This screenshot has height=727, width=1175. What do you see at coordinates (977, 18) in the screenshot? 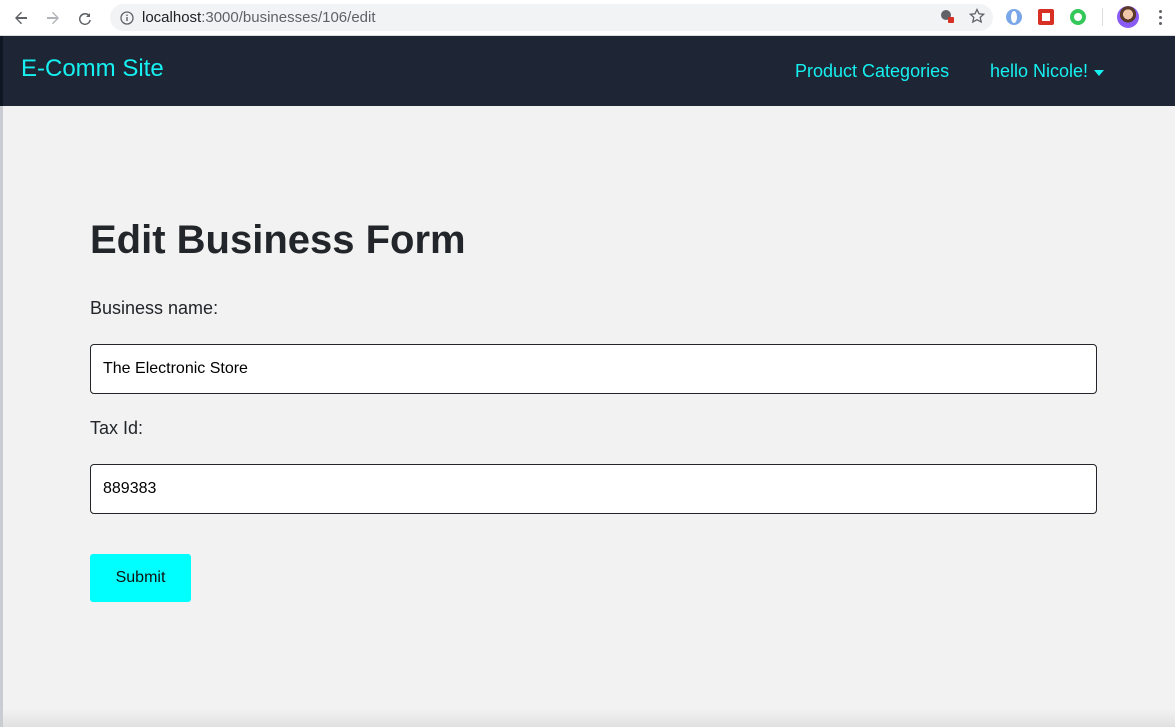
I see `bookmark-star-icon` at bounding box center [977, 18].